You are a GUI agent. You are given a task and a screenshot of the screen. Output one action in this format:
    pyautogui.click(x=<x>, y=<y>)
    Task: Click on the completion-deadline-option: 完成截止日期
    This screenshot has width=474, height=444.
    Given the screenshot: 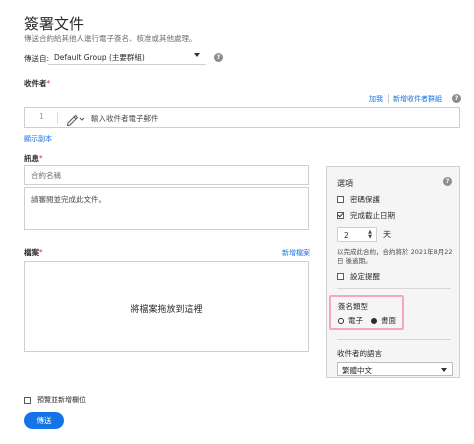 What is the action you would take?
    pyautogui.click(x=366, y=215)
    